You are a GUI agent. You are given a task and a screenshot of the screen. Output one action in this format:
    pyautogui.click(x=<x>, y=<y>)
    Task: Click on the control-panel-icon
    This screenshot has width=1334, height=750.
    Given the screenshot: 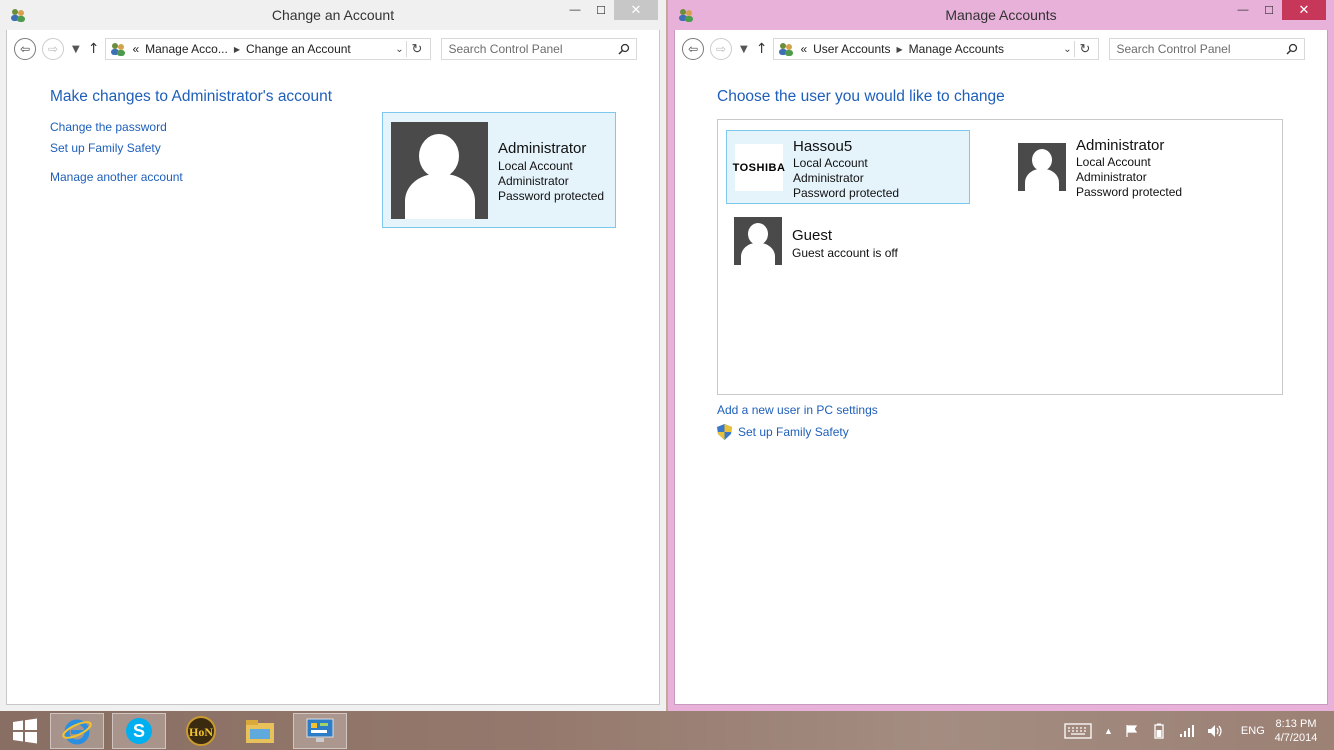 What is the action you would take?
    pyautogui.click(x=320, y=730)
    